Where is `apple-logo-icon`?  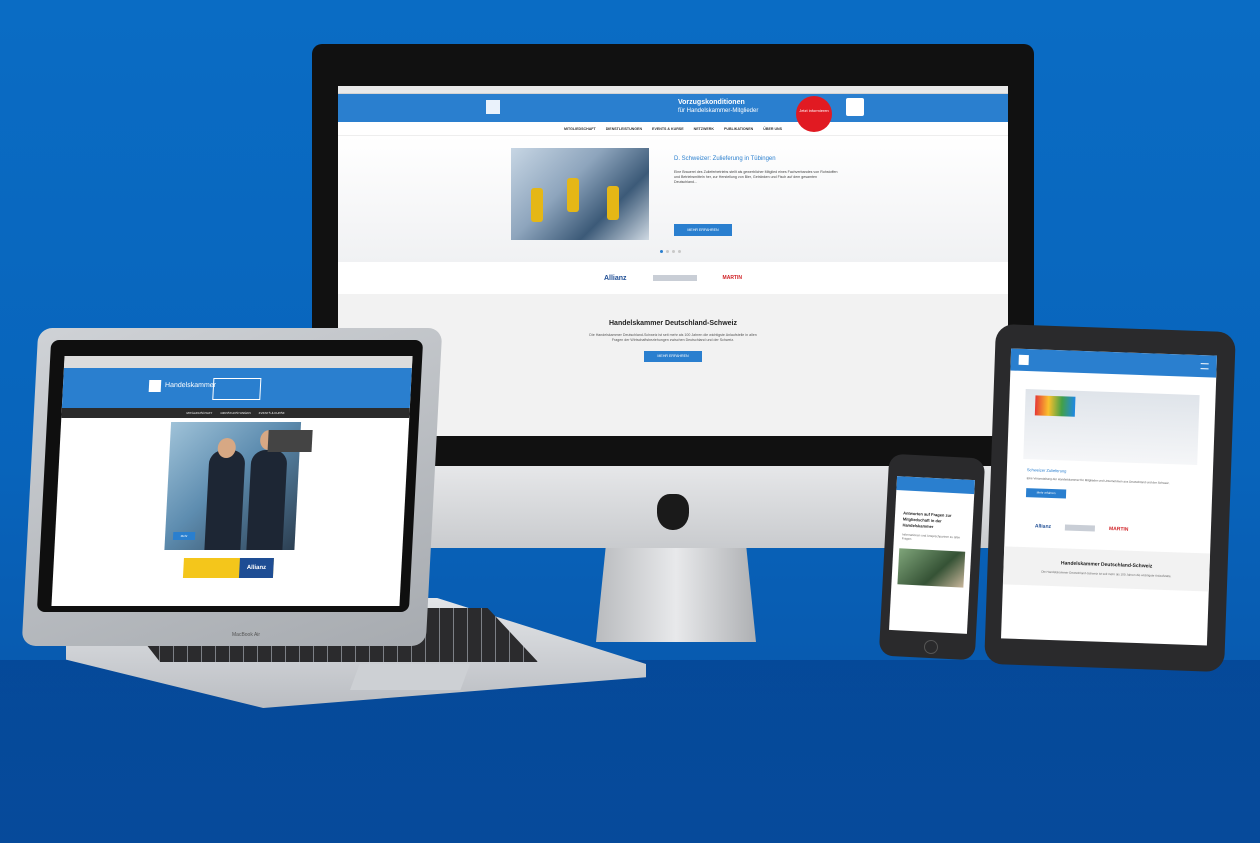 apple-logo-icon is located at coordinates (673, 512).